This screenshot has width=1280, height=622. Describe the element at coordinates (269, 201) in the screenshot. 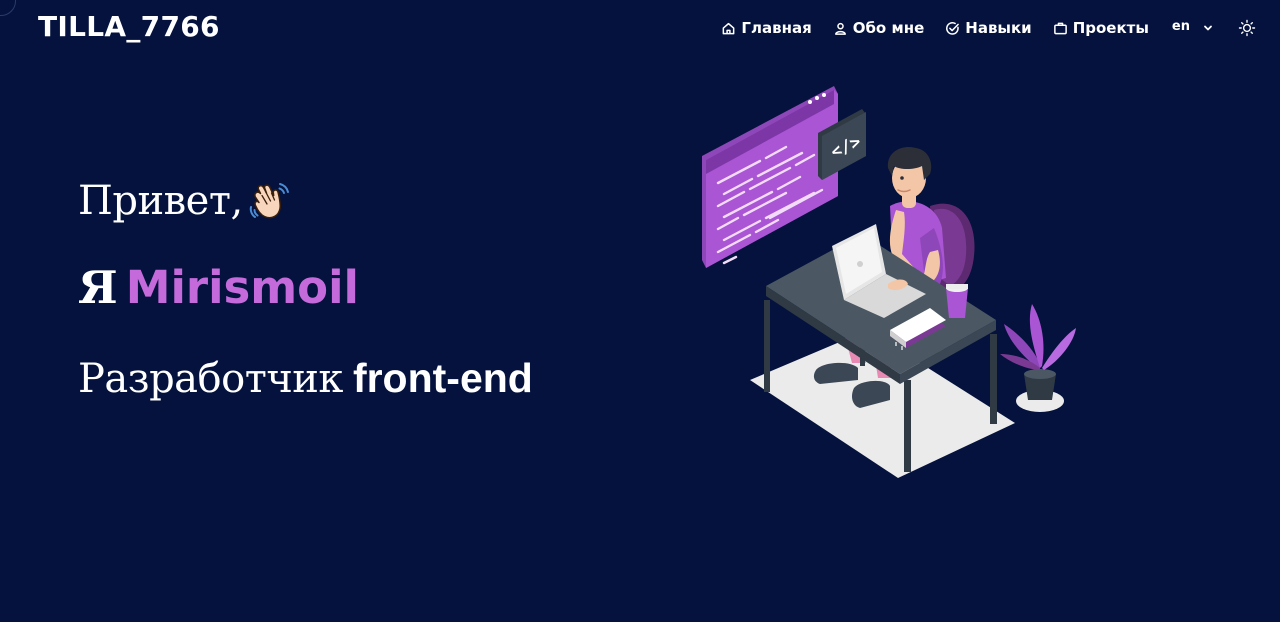

I see `waving-hand-icon` at that location.